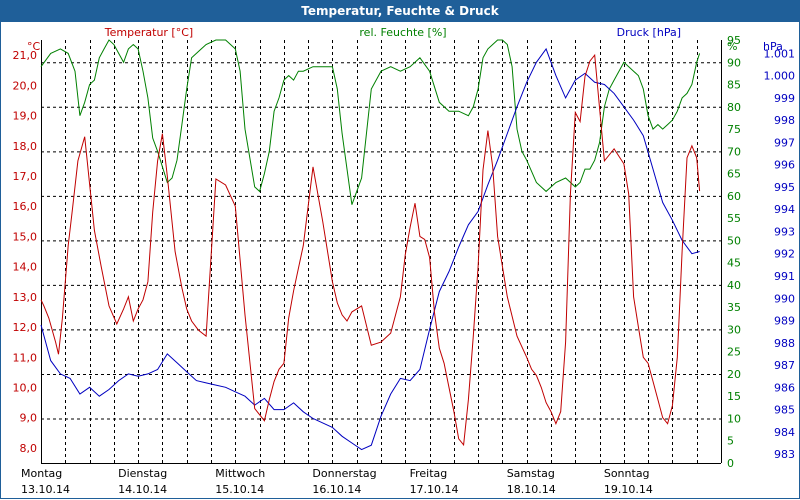 The image size is (800, 500). What do you see at coordinates (25, 387) in the screenshot?
I see `temperature-tick-label: 10,0` at bounding box center [25, 387].